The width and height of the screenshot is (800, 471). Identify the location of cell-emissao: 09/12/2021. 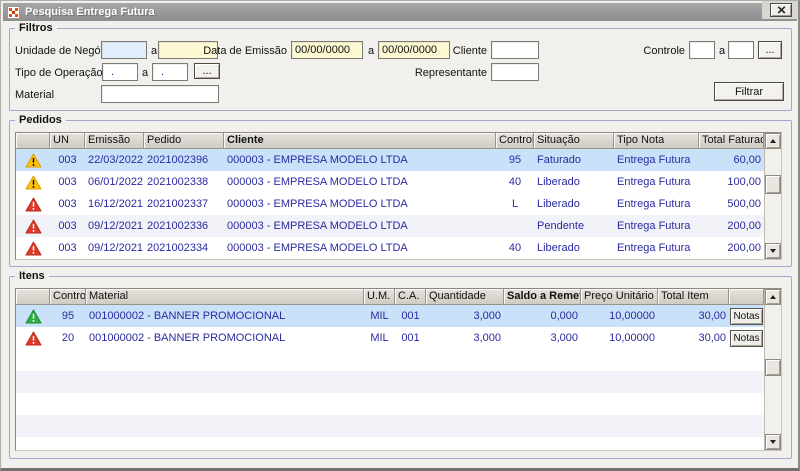
(116, 226).